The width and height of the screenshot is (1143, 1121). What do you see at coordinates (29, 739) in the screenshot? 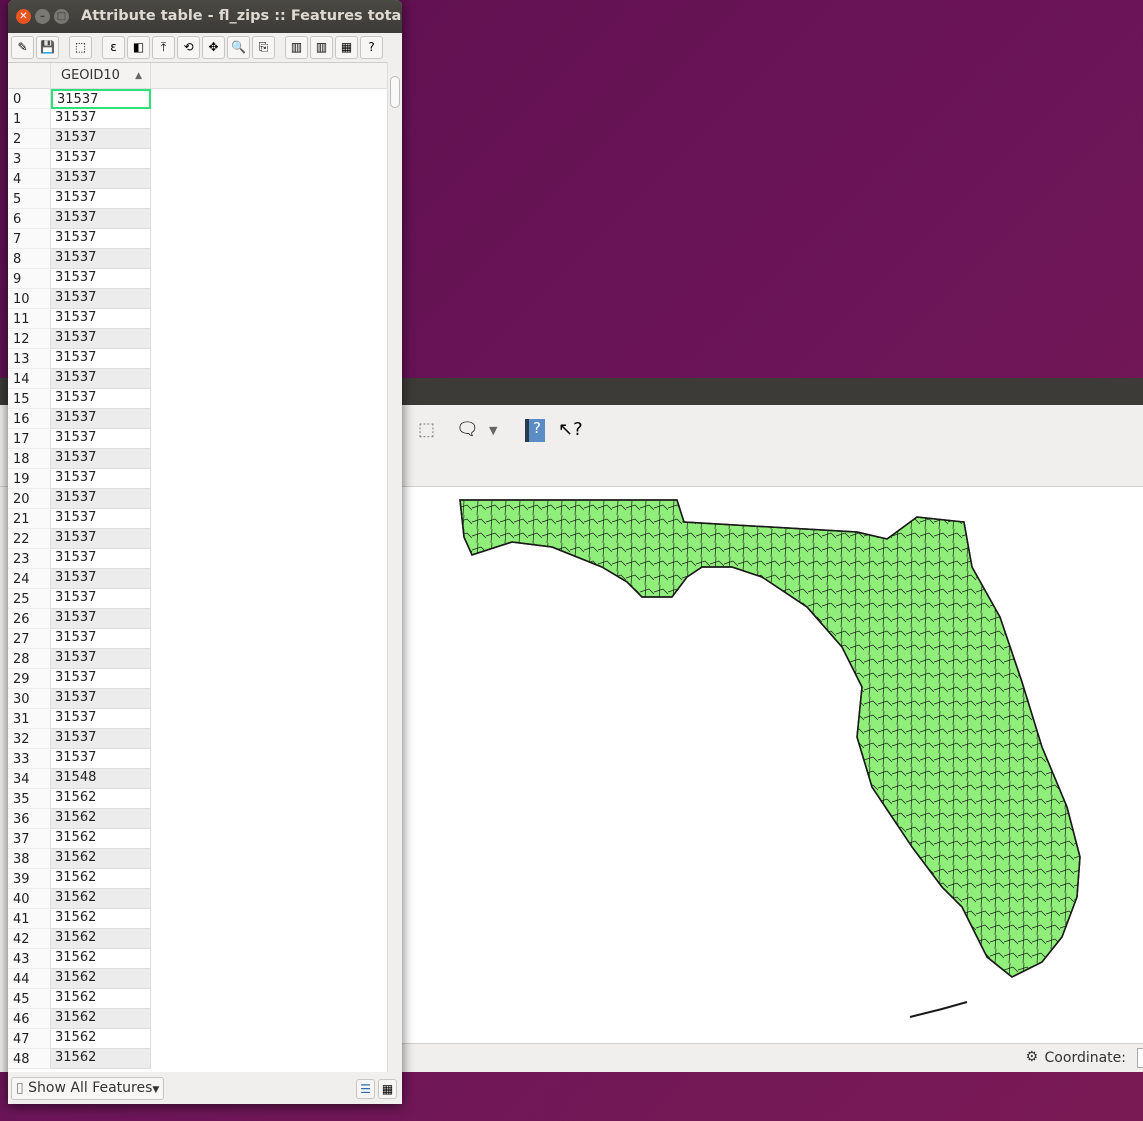
I see `row-index: 32` at bounding box center [29, 739].